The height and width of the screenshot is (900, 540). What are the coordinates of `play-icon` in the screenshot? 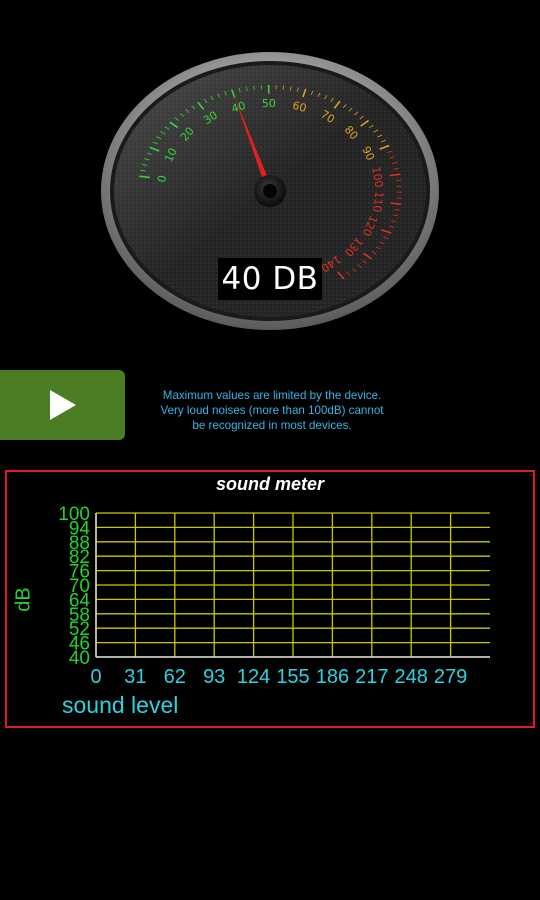 It's located at (62, 405).